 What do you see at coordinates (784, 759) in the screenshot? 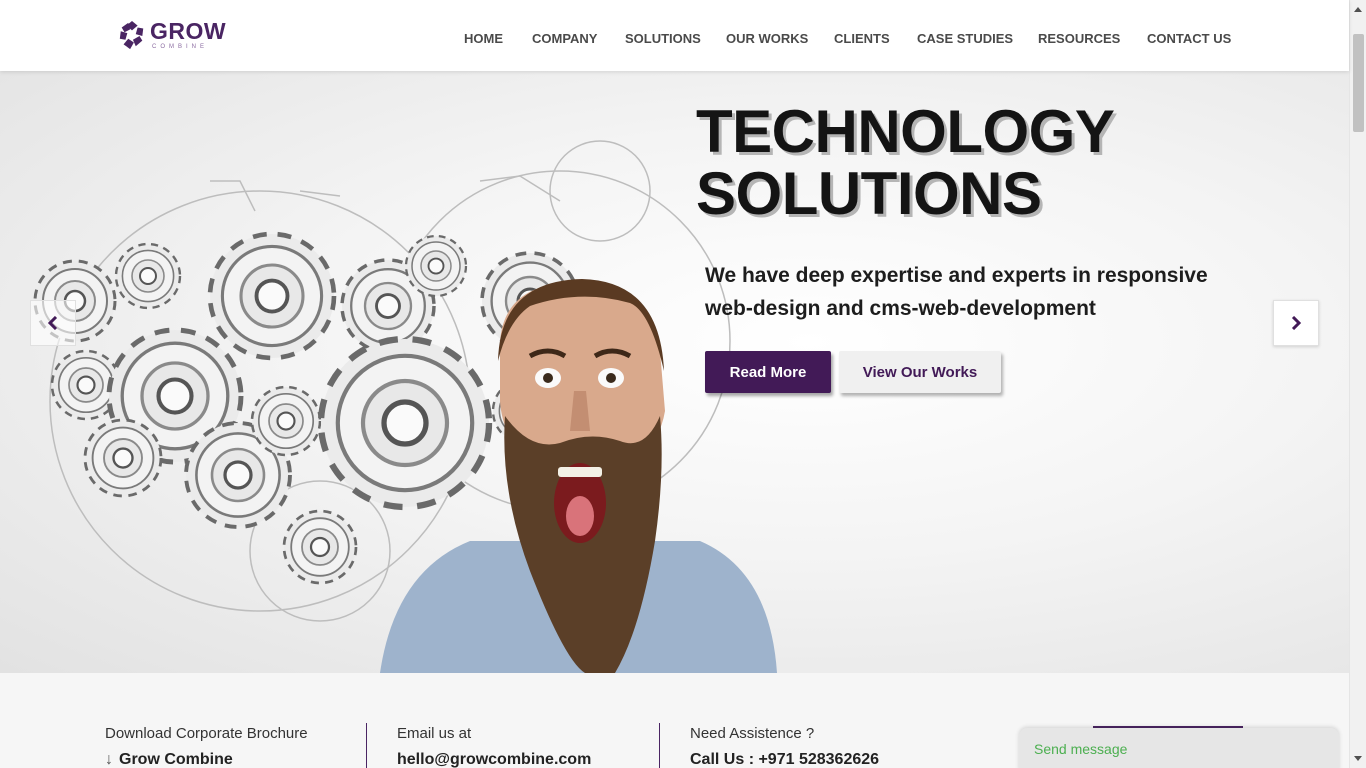
I see `phone-link: Call Us : +971 528362626` at bounding box center [784, 759].